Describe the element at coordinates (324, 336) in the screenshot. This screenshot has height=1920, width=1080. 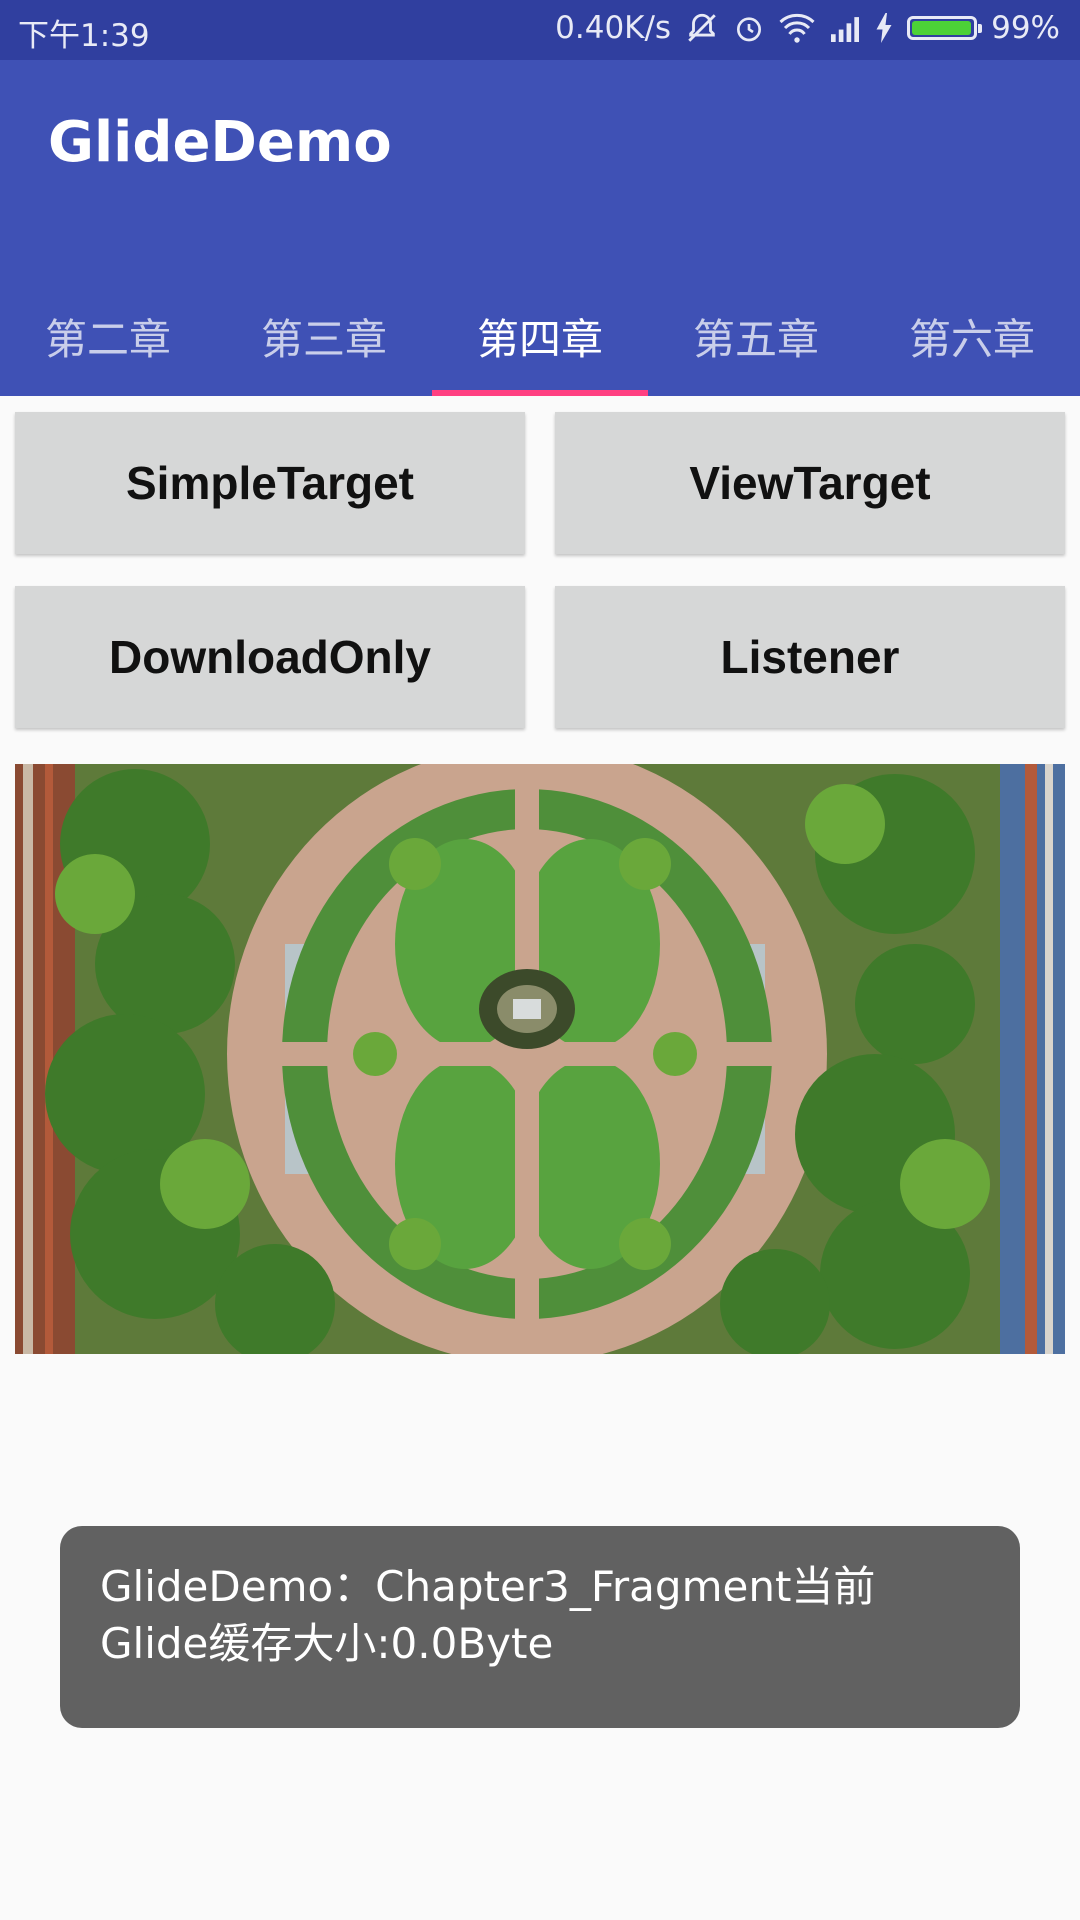
I see `tab-chapter-3: 第三章` at that location.